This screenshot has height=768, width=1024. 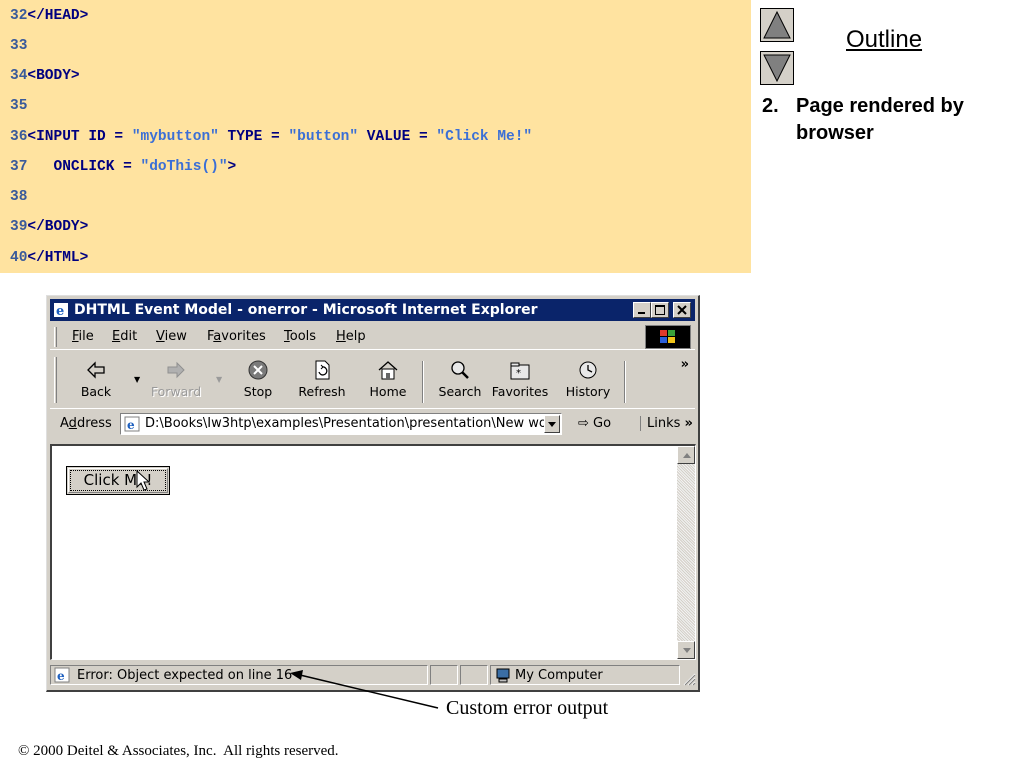 What do you see at coordinates (594, 423) in the screenshot?
I see `go-button: ⇨ Go` at bounding box center [594, 423].